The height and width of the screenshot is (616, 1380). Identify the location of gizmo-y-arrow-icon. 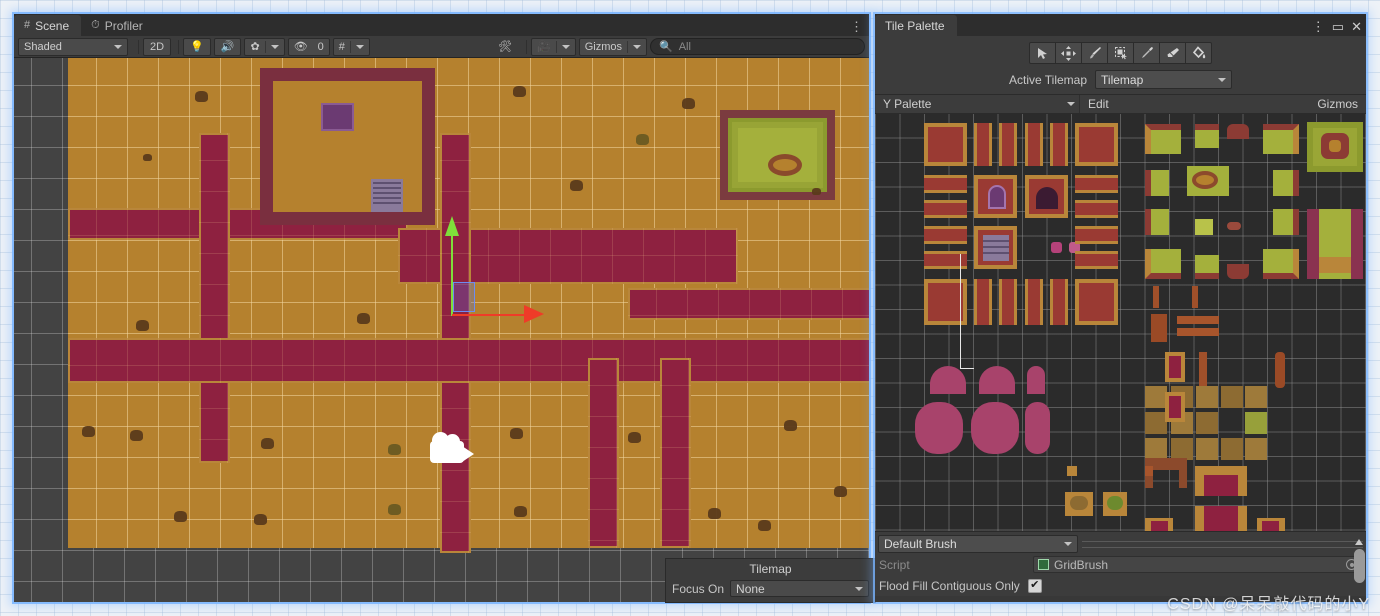
(452, 226).